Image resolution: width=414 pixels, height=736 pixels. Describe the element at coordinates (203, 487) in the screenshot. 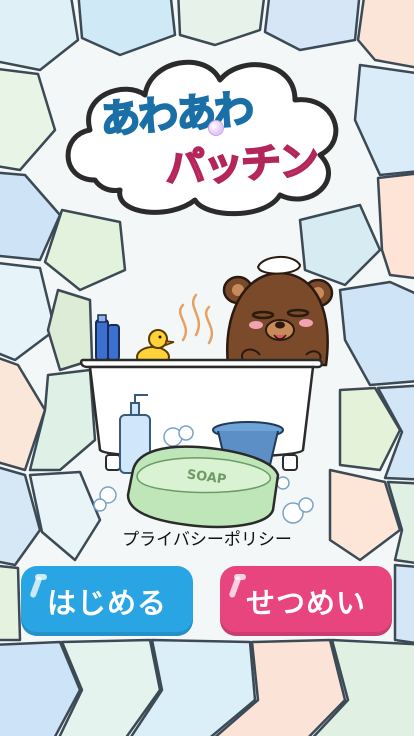

I see `soap-bar-icon` at that location.